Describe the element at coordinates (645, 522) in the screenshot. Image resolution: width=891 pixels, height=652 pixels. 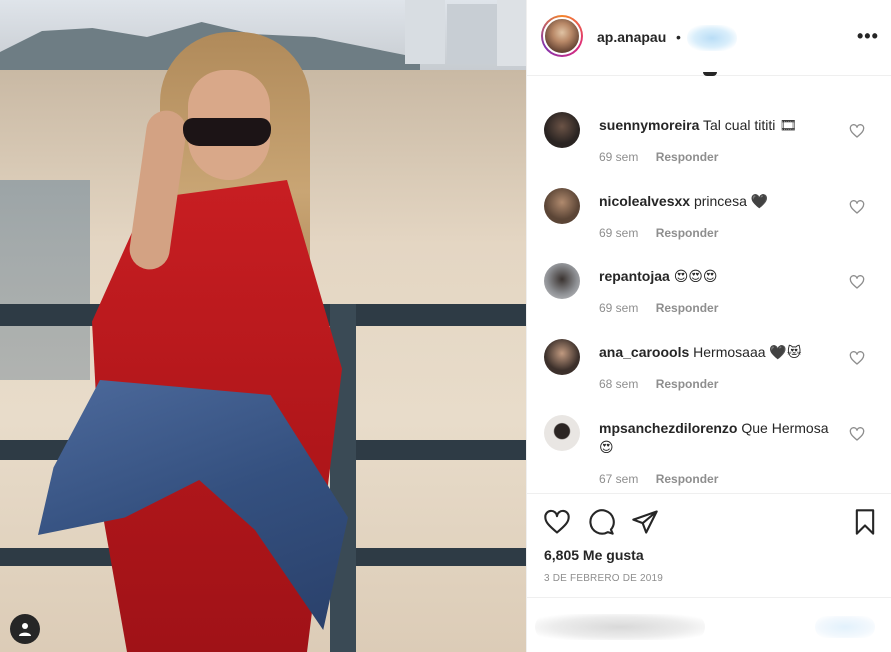
I see `paper-plane-icon` at that location.